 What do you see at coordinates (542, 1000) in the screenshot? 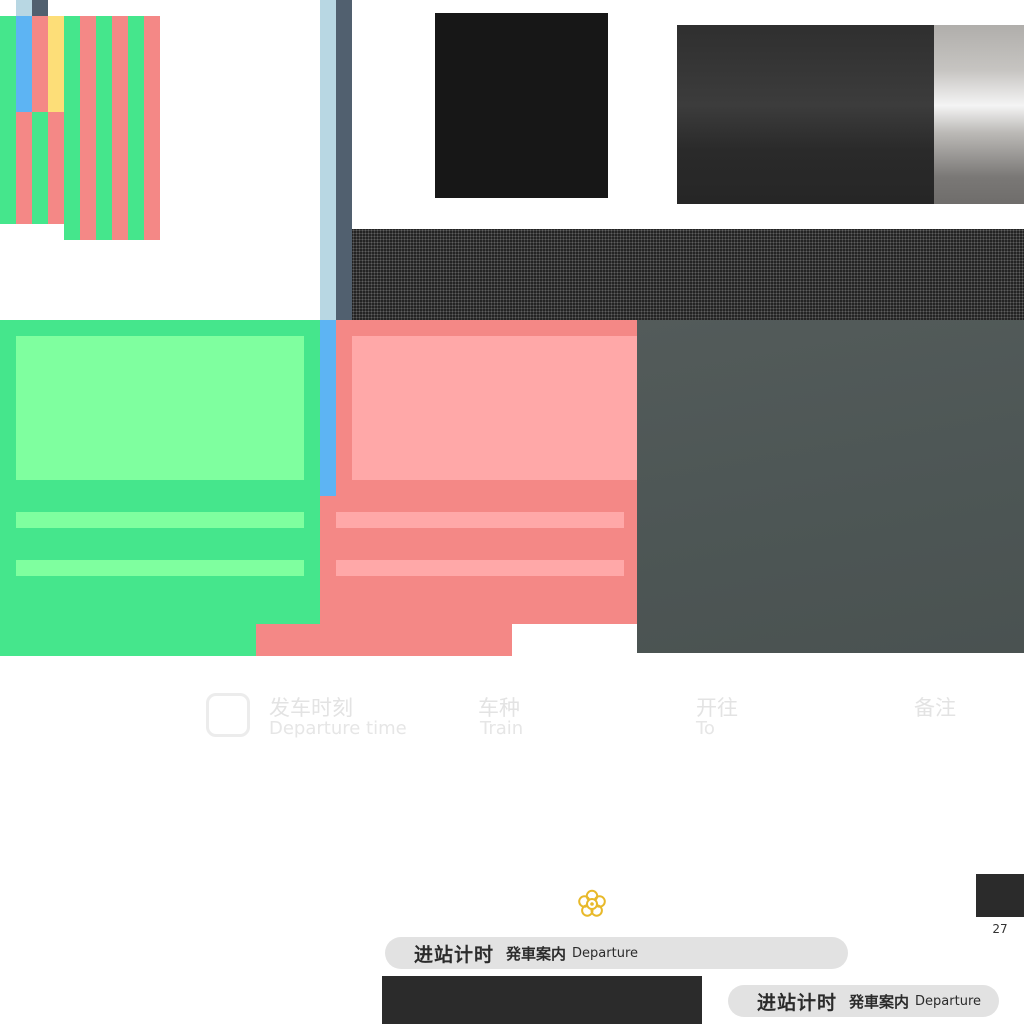
I see `dark-bar` at bounding box center [542, 1000].